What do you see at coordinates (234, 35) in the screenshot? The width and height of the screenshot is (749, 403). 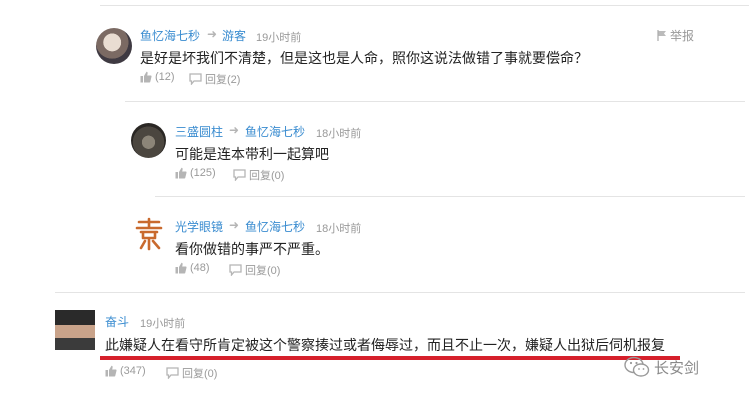 I see `reply-to-username: 游客` at bounding box center [234, 35].